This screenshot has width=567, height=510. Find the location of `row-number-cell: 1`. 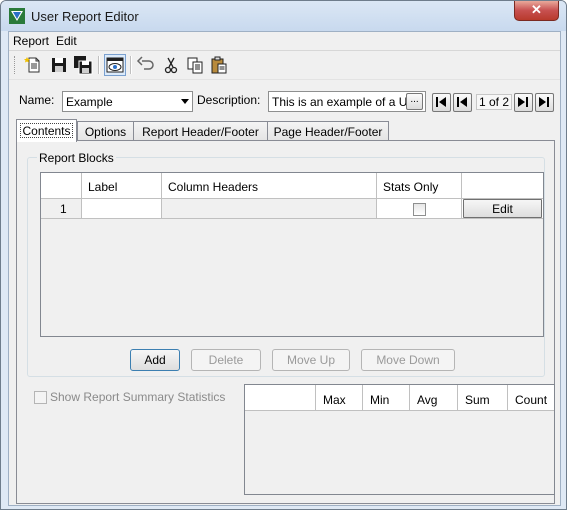

row-number-cell: 1 is located at coordinates (61, 208).